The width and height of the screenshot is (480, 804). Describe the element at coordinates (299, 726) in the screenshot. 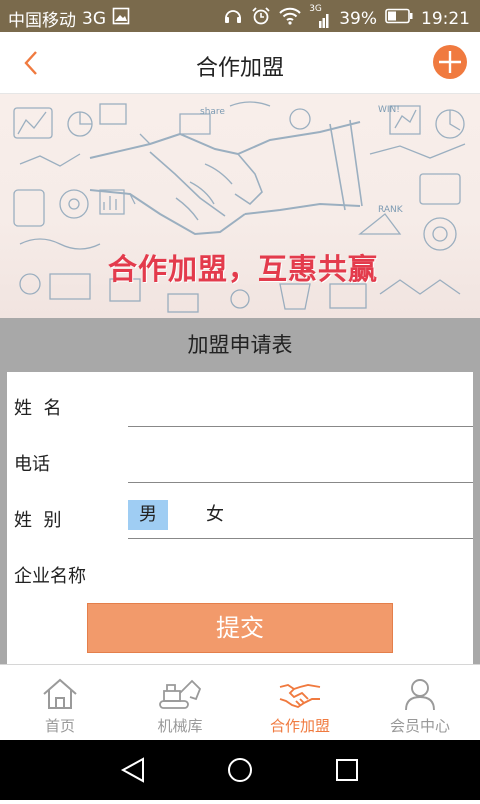

I see `tab-cooperation-label: 合作加盟` at that location.